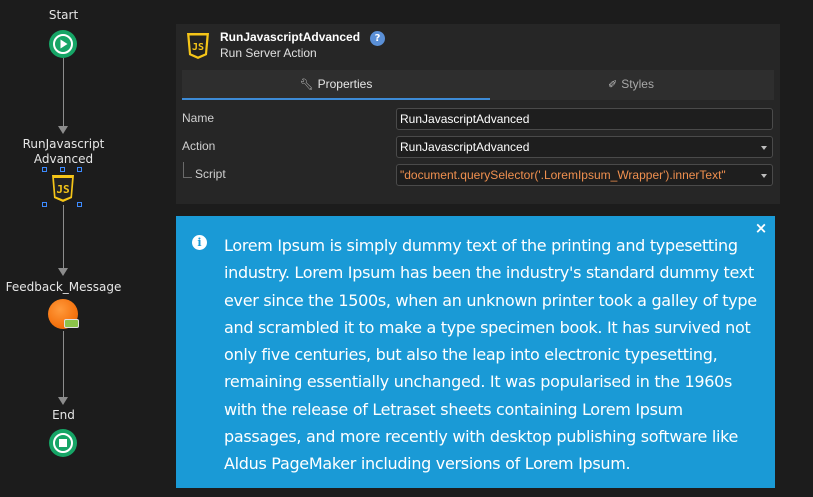 The width and height of the screenshot is (813, 497). I want to click on feedback-node-label: Feedback_Message, so click(63, 287).